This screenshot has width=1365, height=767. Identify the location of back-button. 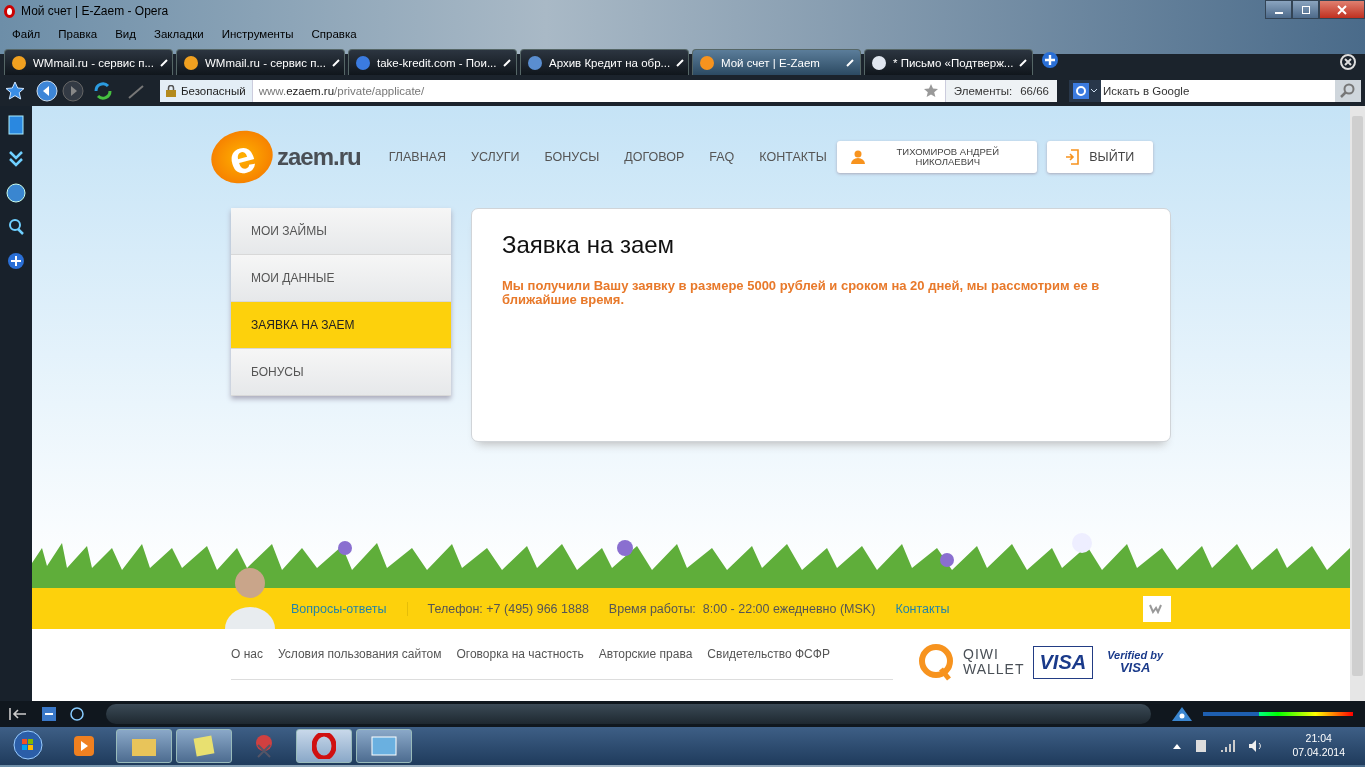
(47, 90).